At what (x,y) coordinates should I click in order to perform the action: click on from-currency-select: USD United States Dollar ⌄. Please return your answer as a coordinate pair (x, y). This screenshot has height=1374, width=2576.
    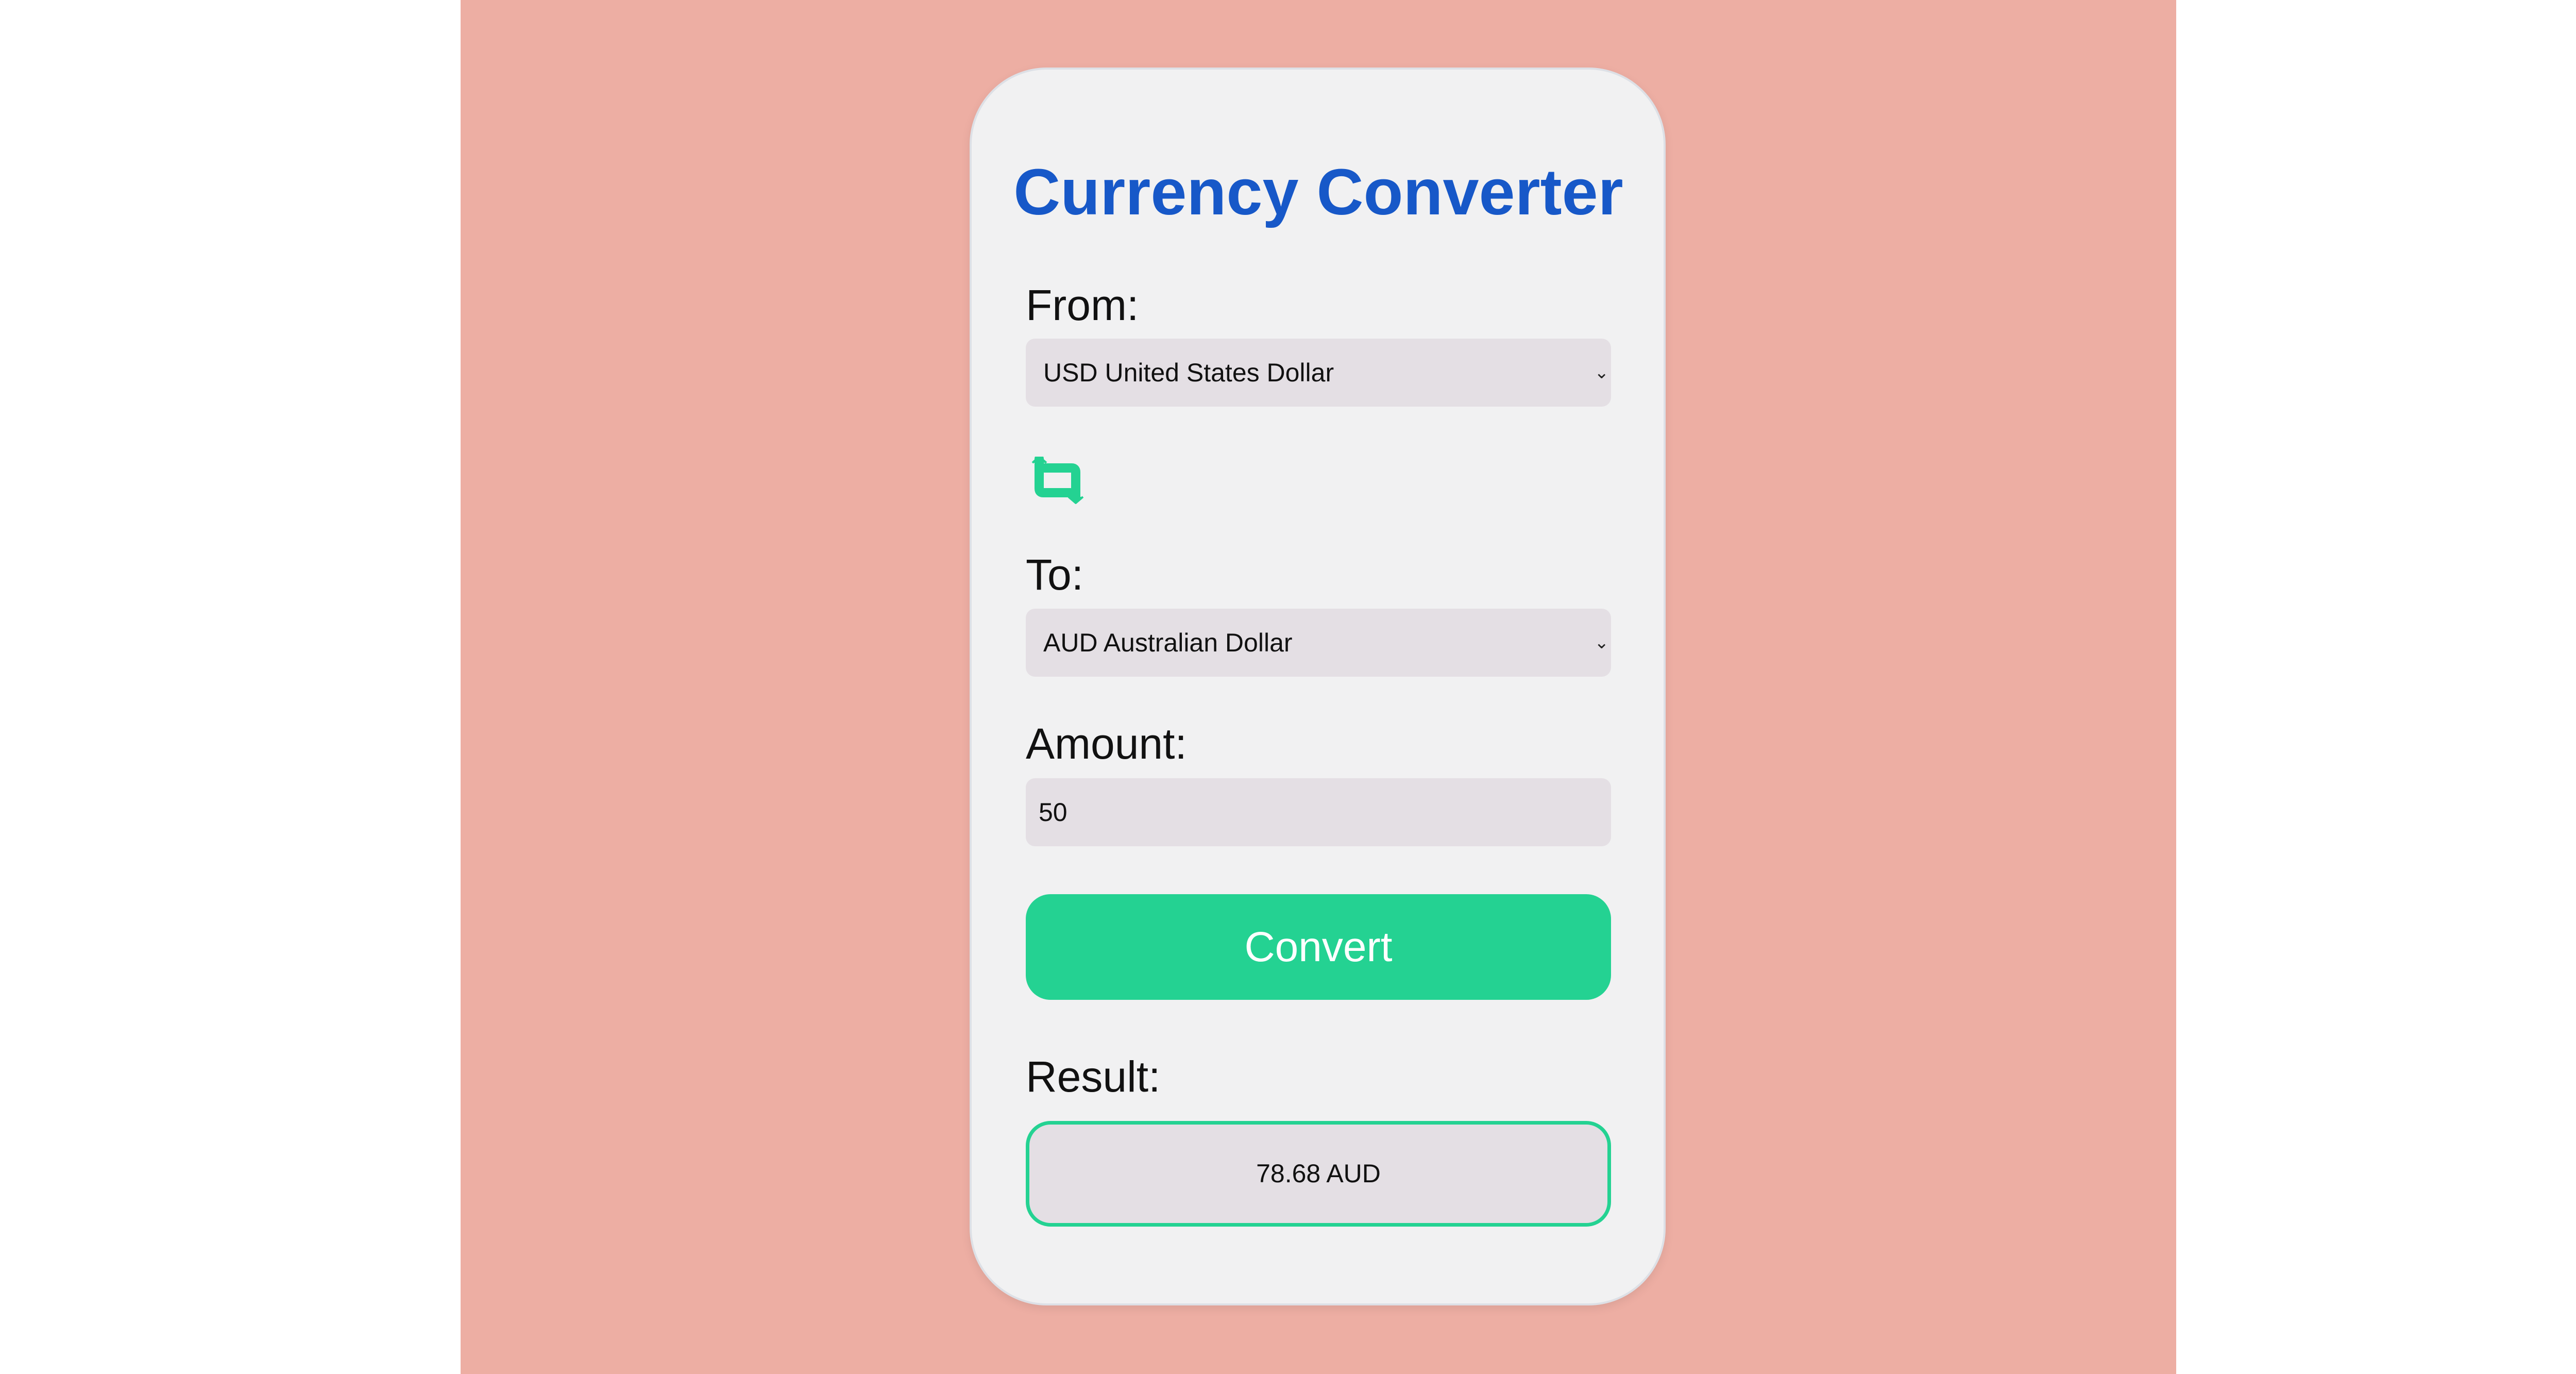
    Looking at the image, I should click on (1318, 373).